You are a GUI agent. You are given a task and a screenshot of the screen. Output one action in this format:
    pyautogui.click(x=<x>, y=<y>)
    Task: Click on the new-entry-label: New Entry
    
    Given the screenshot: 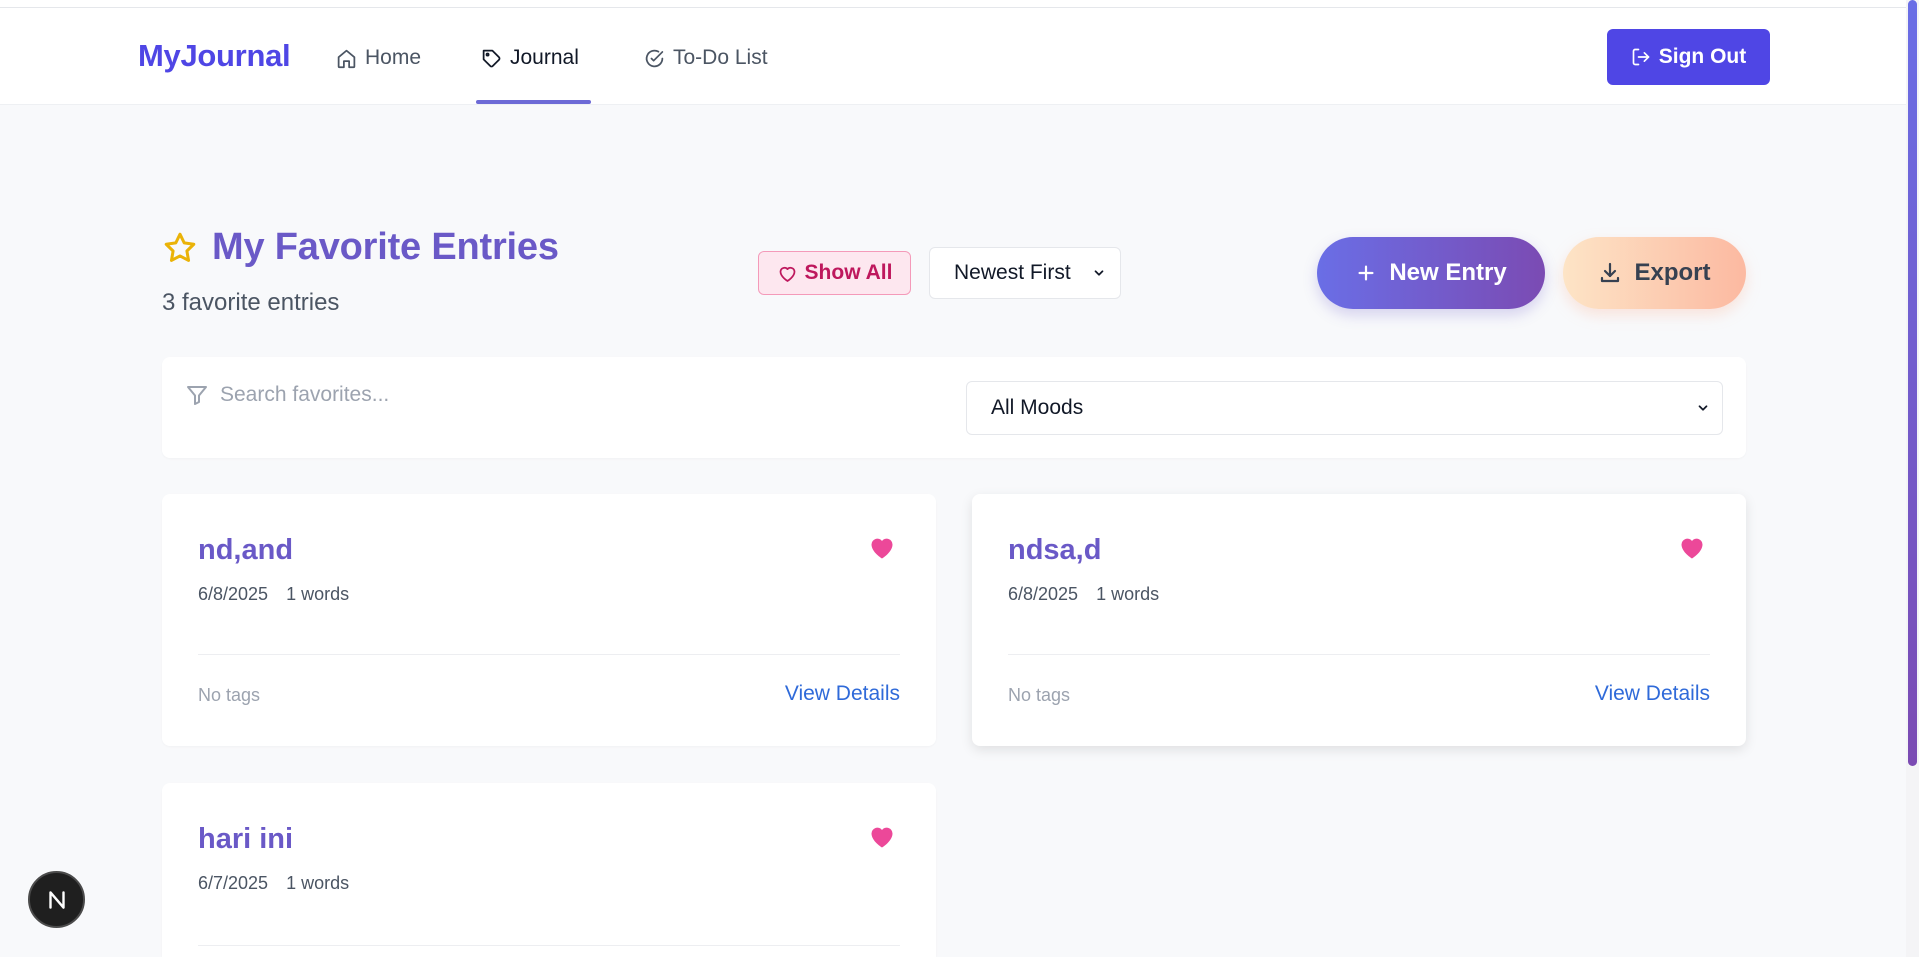 What is the action you would take?
    pyautogui.click(x=1448, y=272)
    